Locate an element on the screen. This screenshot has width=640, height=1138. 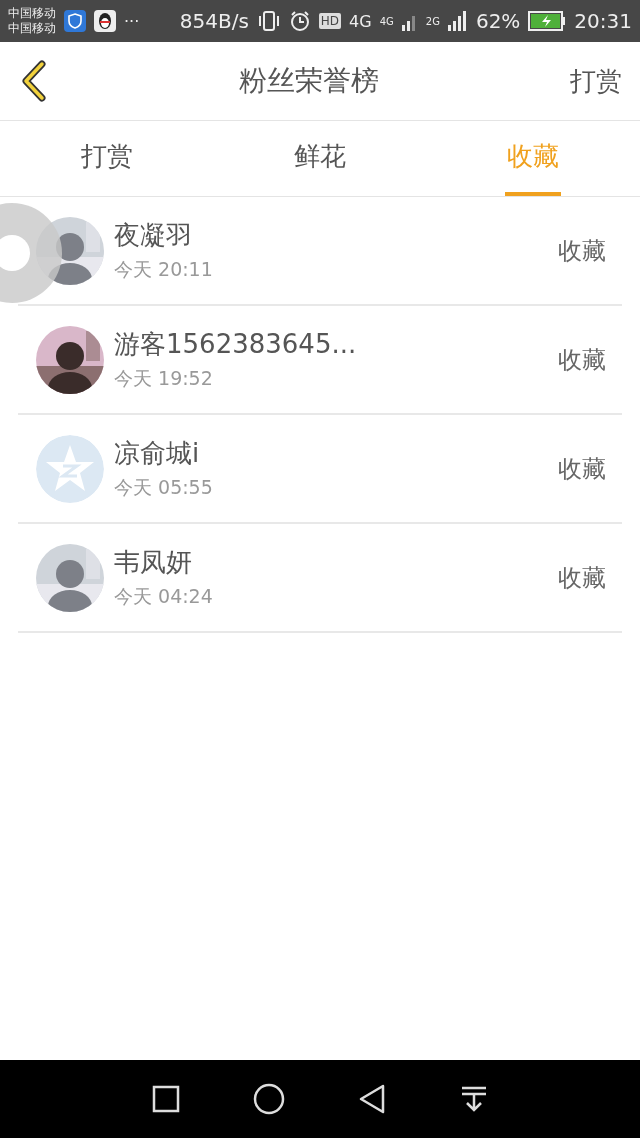
tab: 鲜花 is located at coordinates (320, 158).